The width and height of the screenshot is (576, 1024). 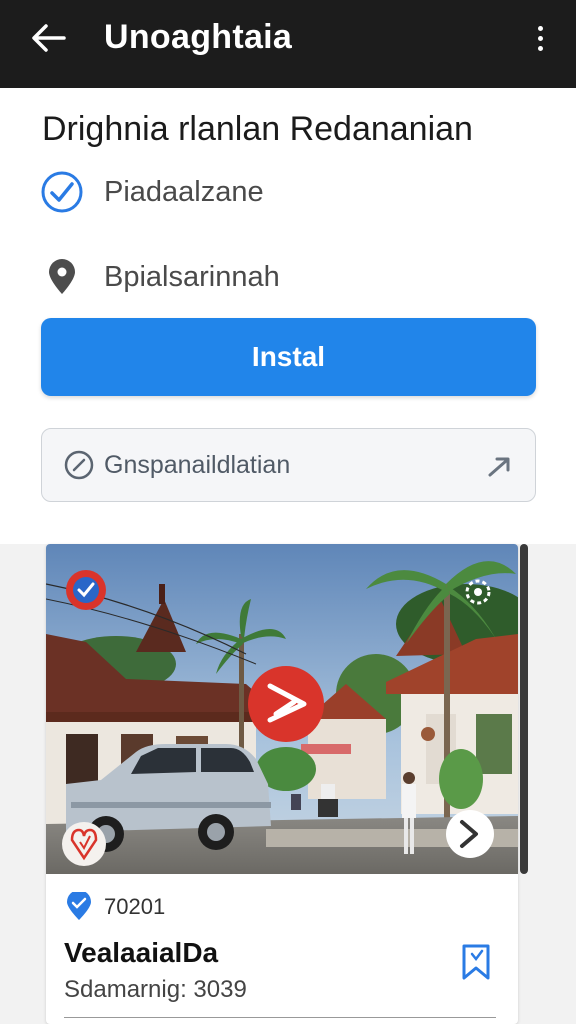 What do you see at coordinates (470, 834) in the screenshot?
I see `chevron-right-icon` at bounding box center [470, 834].